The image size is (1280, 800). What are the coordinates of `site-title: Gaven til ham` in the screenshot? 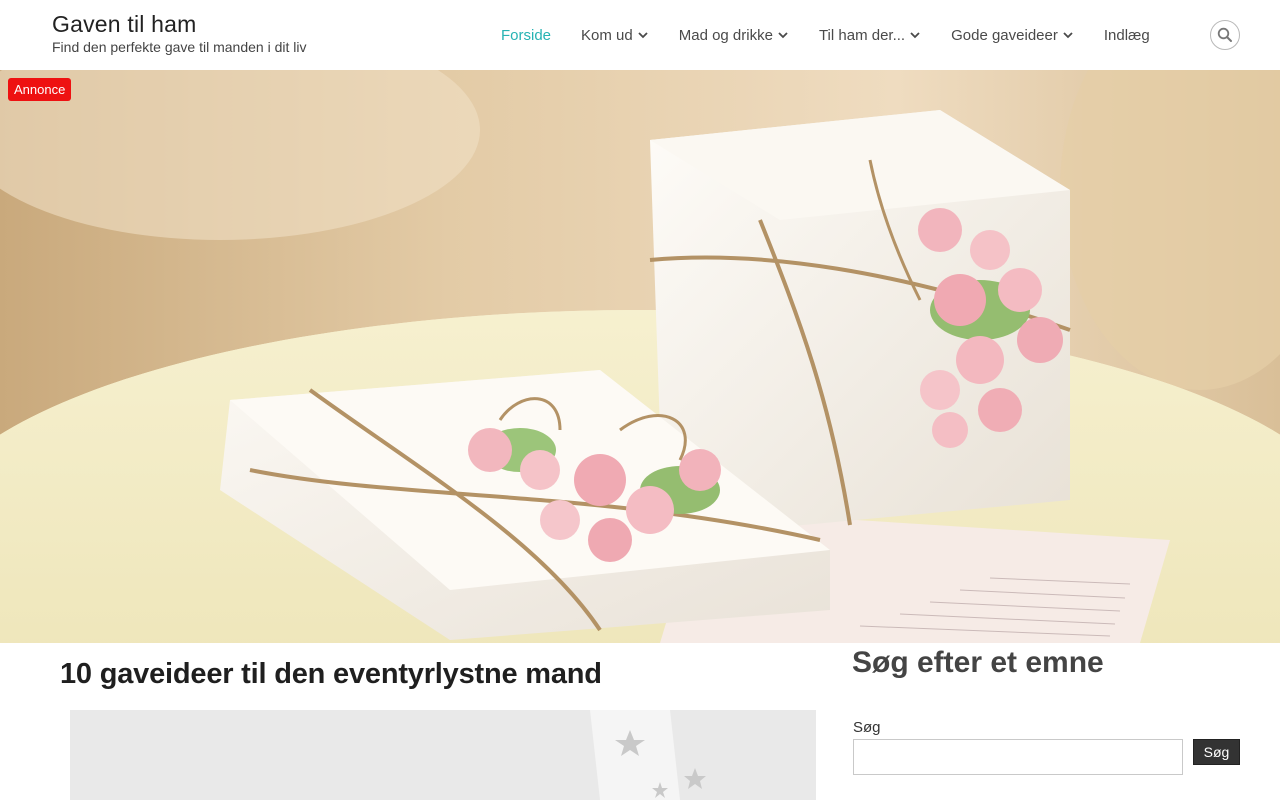 It's located at (179, 24).